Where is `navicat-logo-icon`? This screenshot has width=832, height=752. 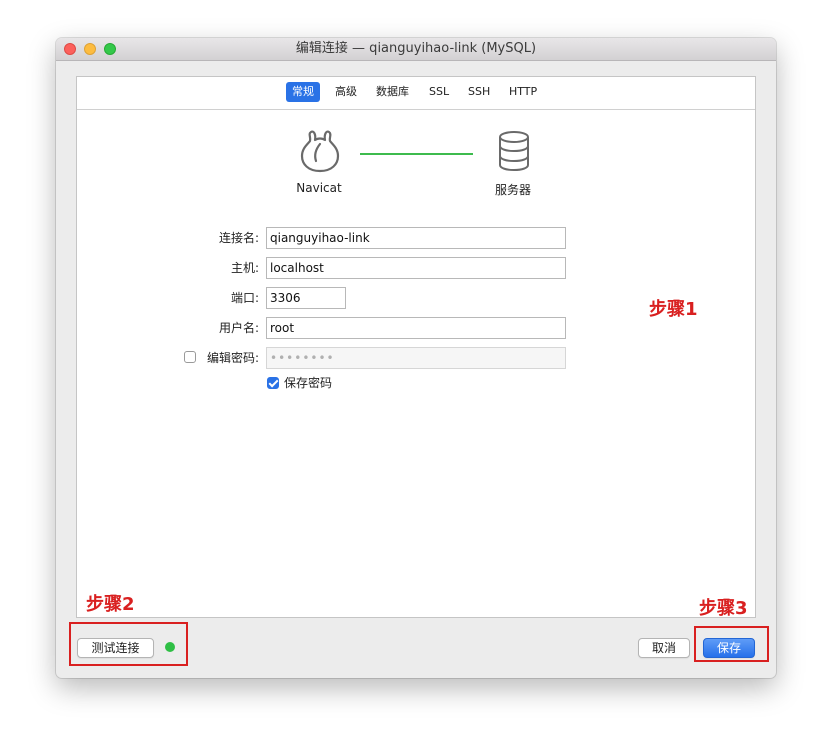
navicat-logo-icon is located at coordinates (320, 151).